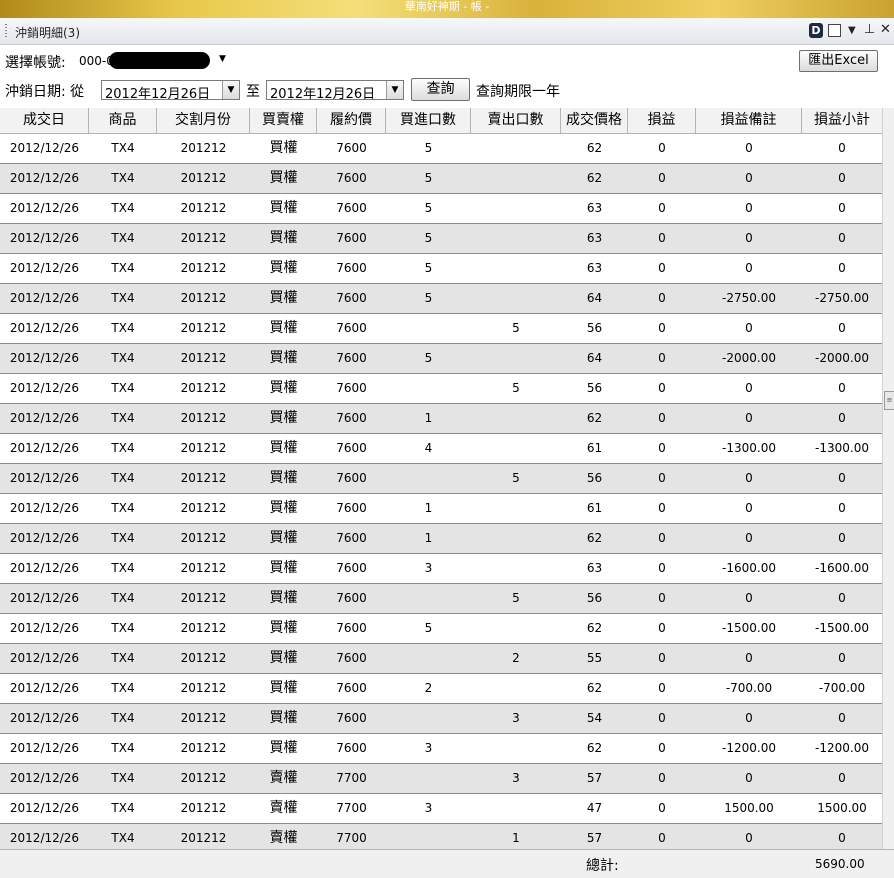 Image resolution: width=894 pixels, height=878 pixels. I want to click on column-header-profit-loss: 損益, so click(662, 120).